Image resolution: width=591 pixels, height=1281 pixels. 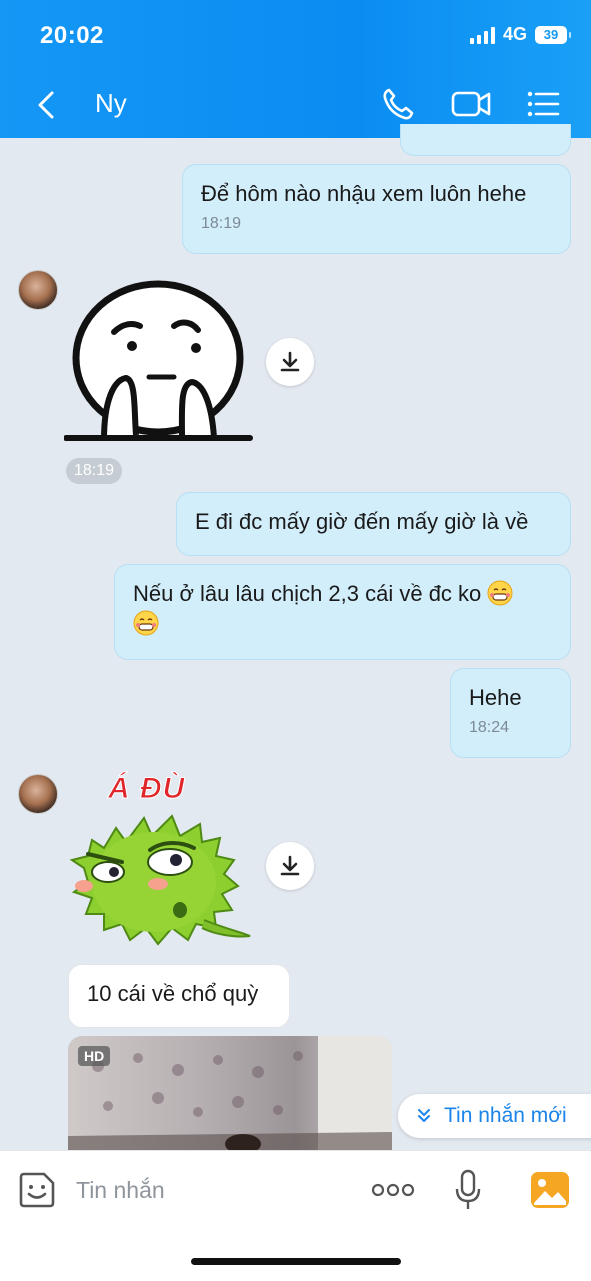 I want to click on green-blob-sticker, so click(x=159, y=880).